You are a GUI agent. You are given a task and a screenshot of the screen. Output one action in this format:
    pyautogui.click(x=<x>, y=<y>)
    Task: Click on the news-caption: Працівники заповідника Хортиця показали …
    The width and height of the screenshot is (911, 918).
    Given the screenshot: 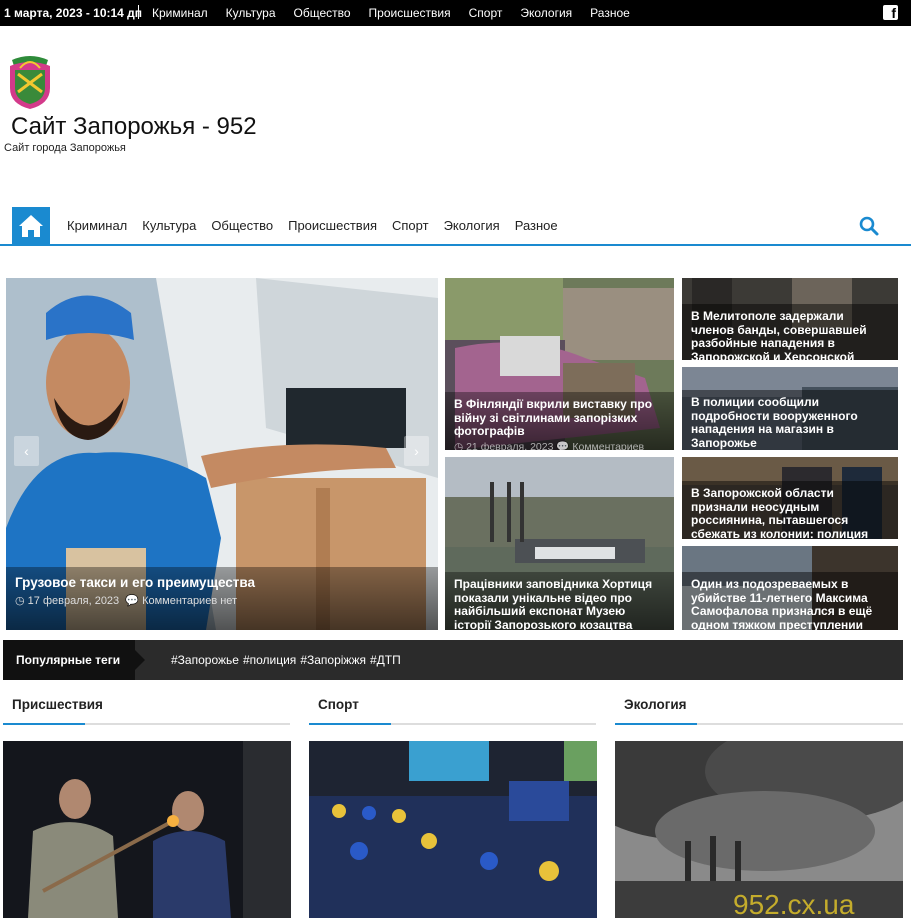 What is the action you would take?
    pyautogui.click(x=559, y=601)
    